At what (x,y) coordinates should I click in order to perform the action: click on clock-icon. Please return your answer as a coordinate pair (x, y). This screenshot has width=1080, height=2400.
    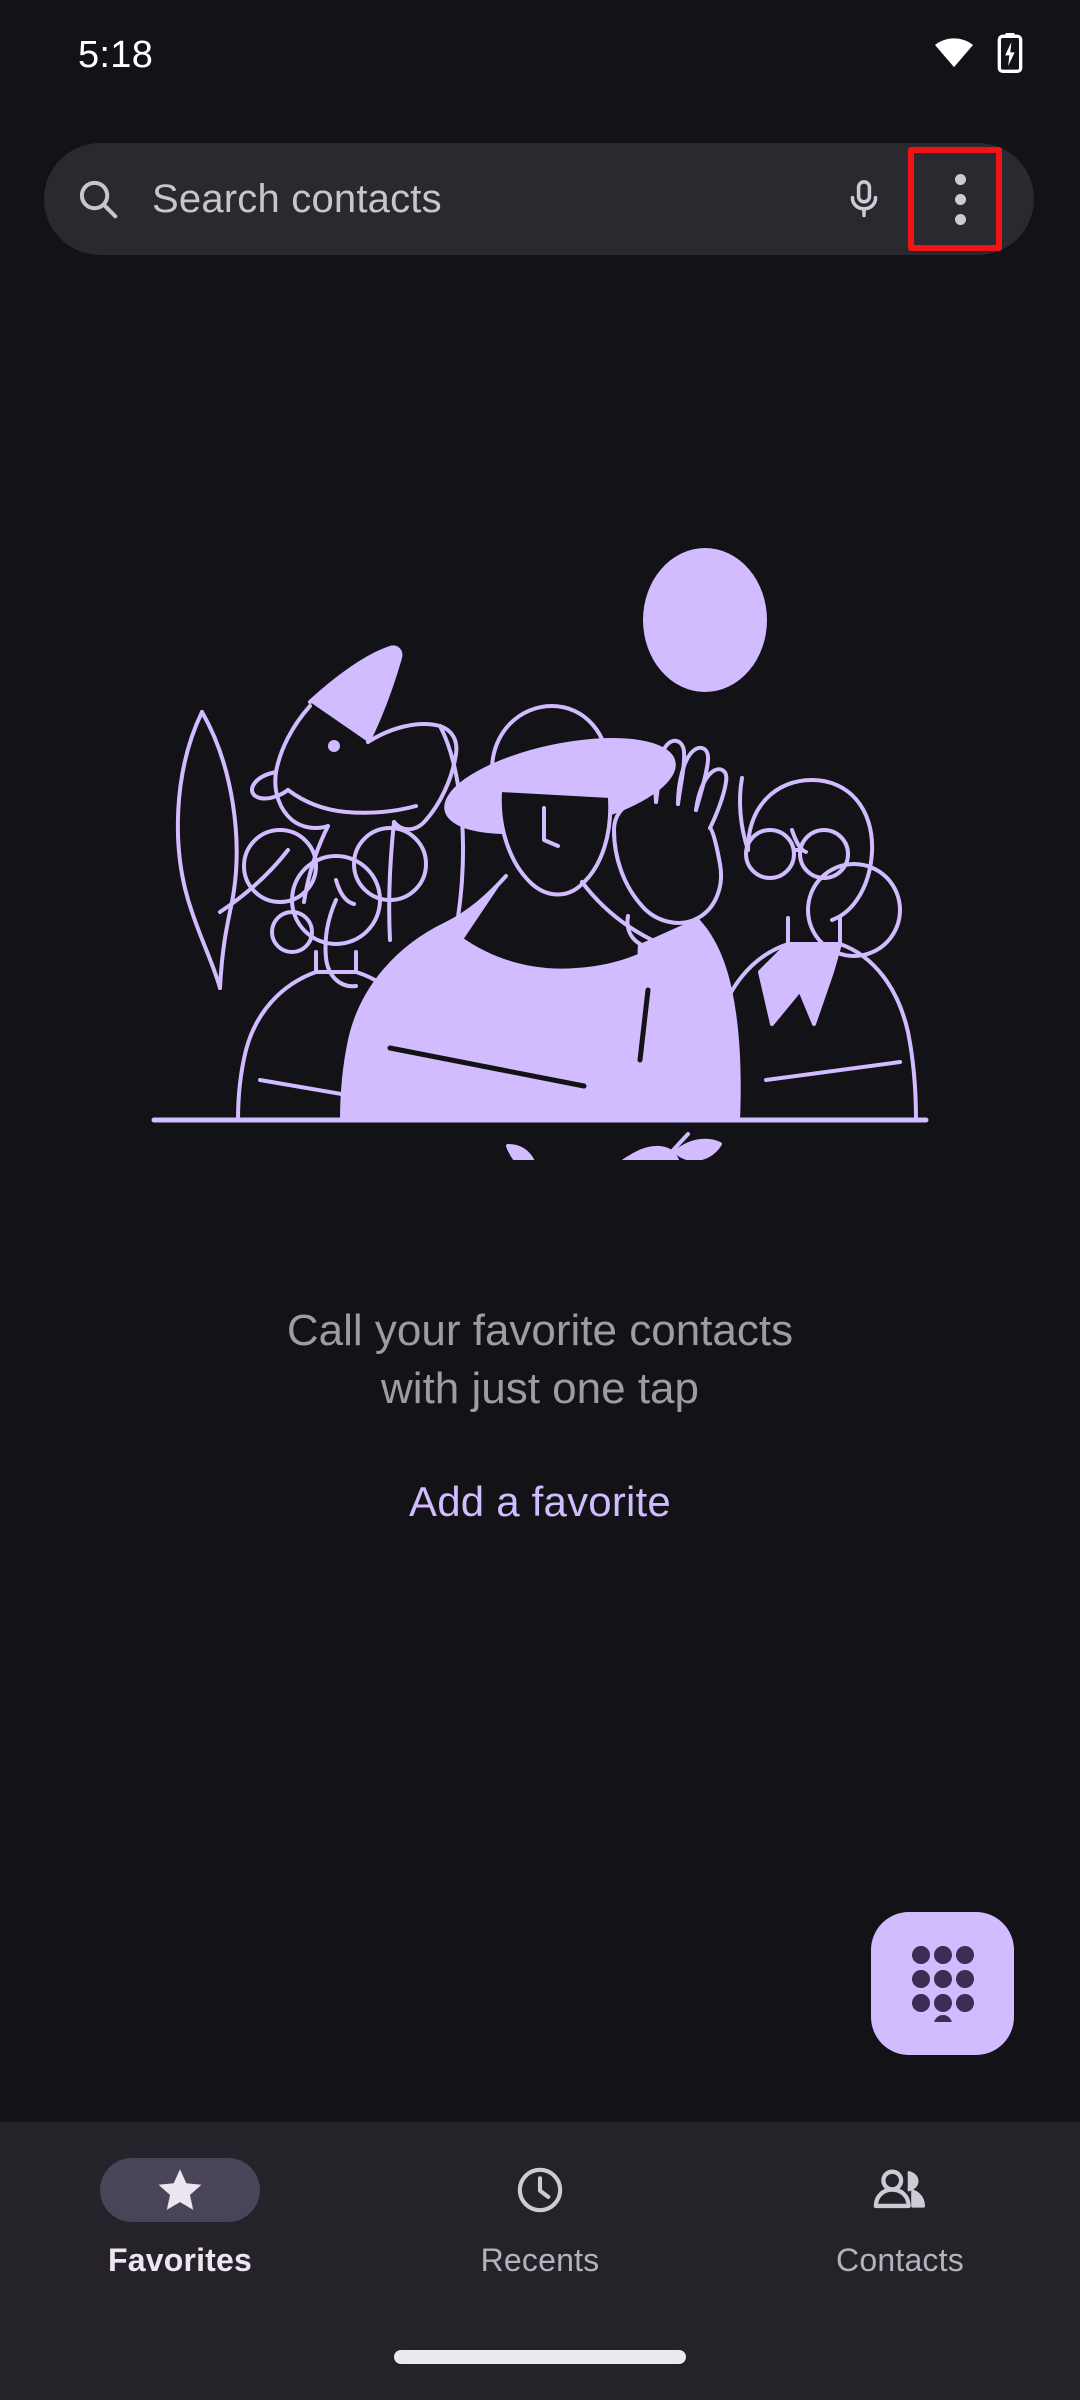
    Looking at the image, I should click on (540, 2190).